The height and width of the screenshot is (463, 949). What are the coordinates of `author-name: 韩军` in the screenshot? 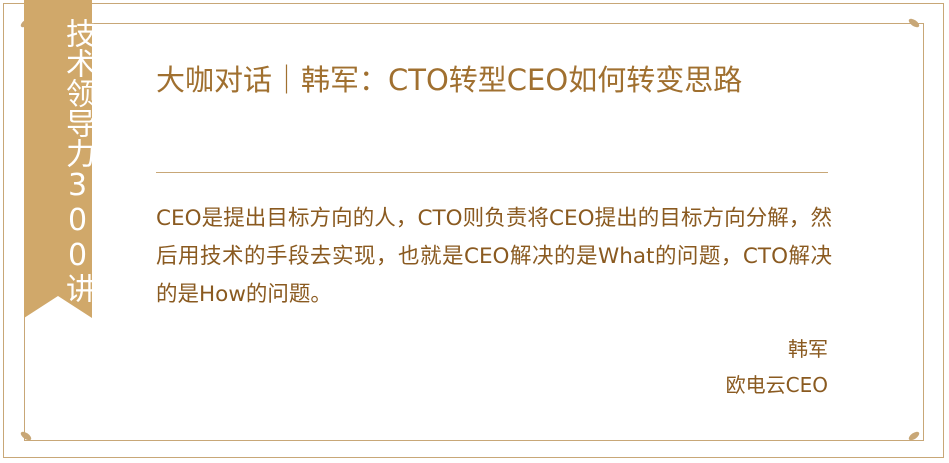 It's located at (808, 349).